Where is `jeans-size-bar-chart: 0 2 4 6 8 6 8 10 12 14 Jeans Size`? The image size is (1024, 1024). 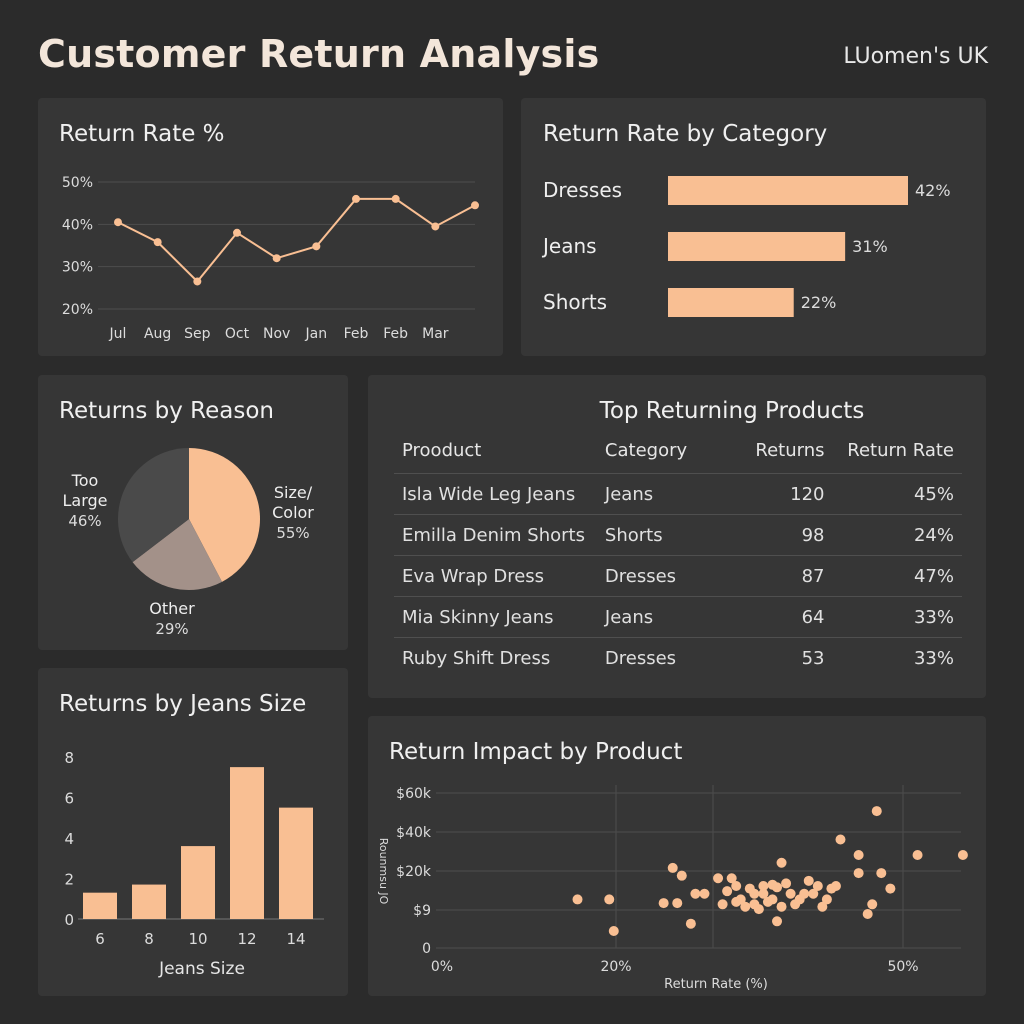 jeans-size-bar-chart: 0 2 4 6 8 6 8 10 12 14 Jeans Size is located at coordinates (194, 864).